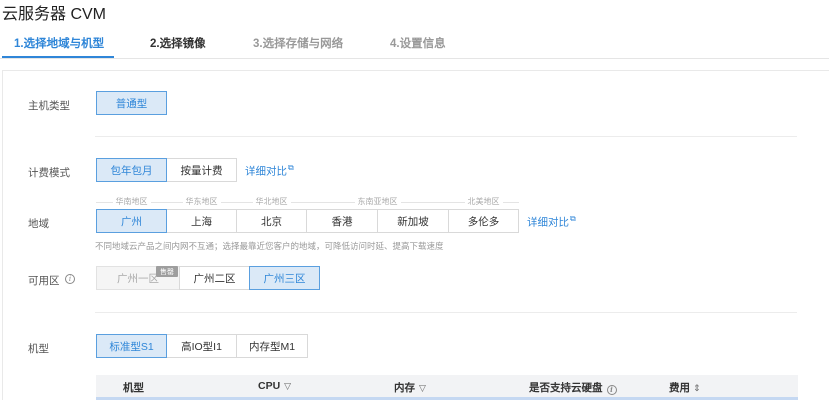  Describe the element at coordinates (131, 346) in the screenshot. I see `instance-standard-s1-button: 标准型S1` at that location.